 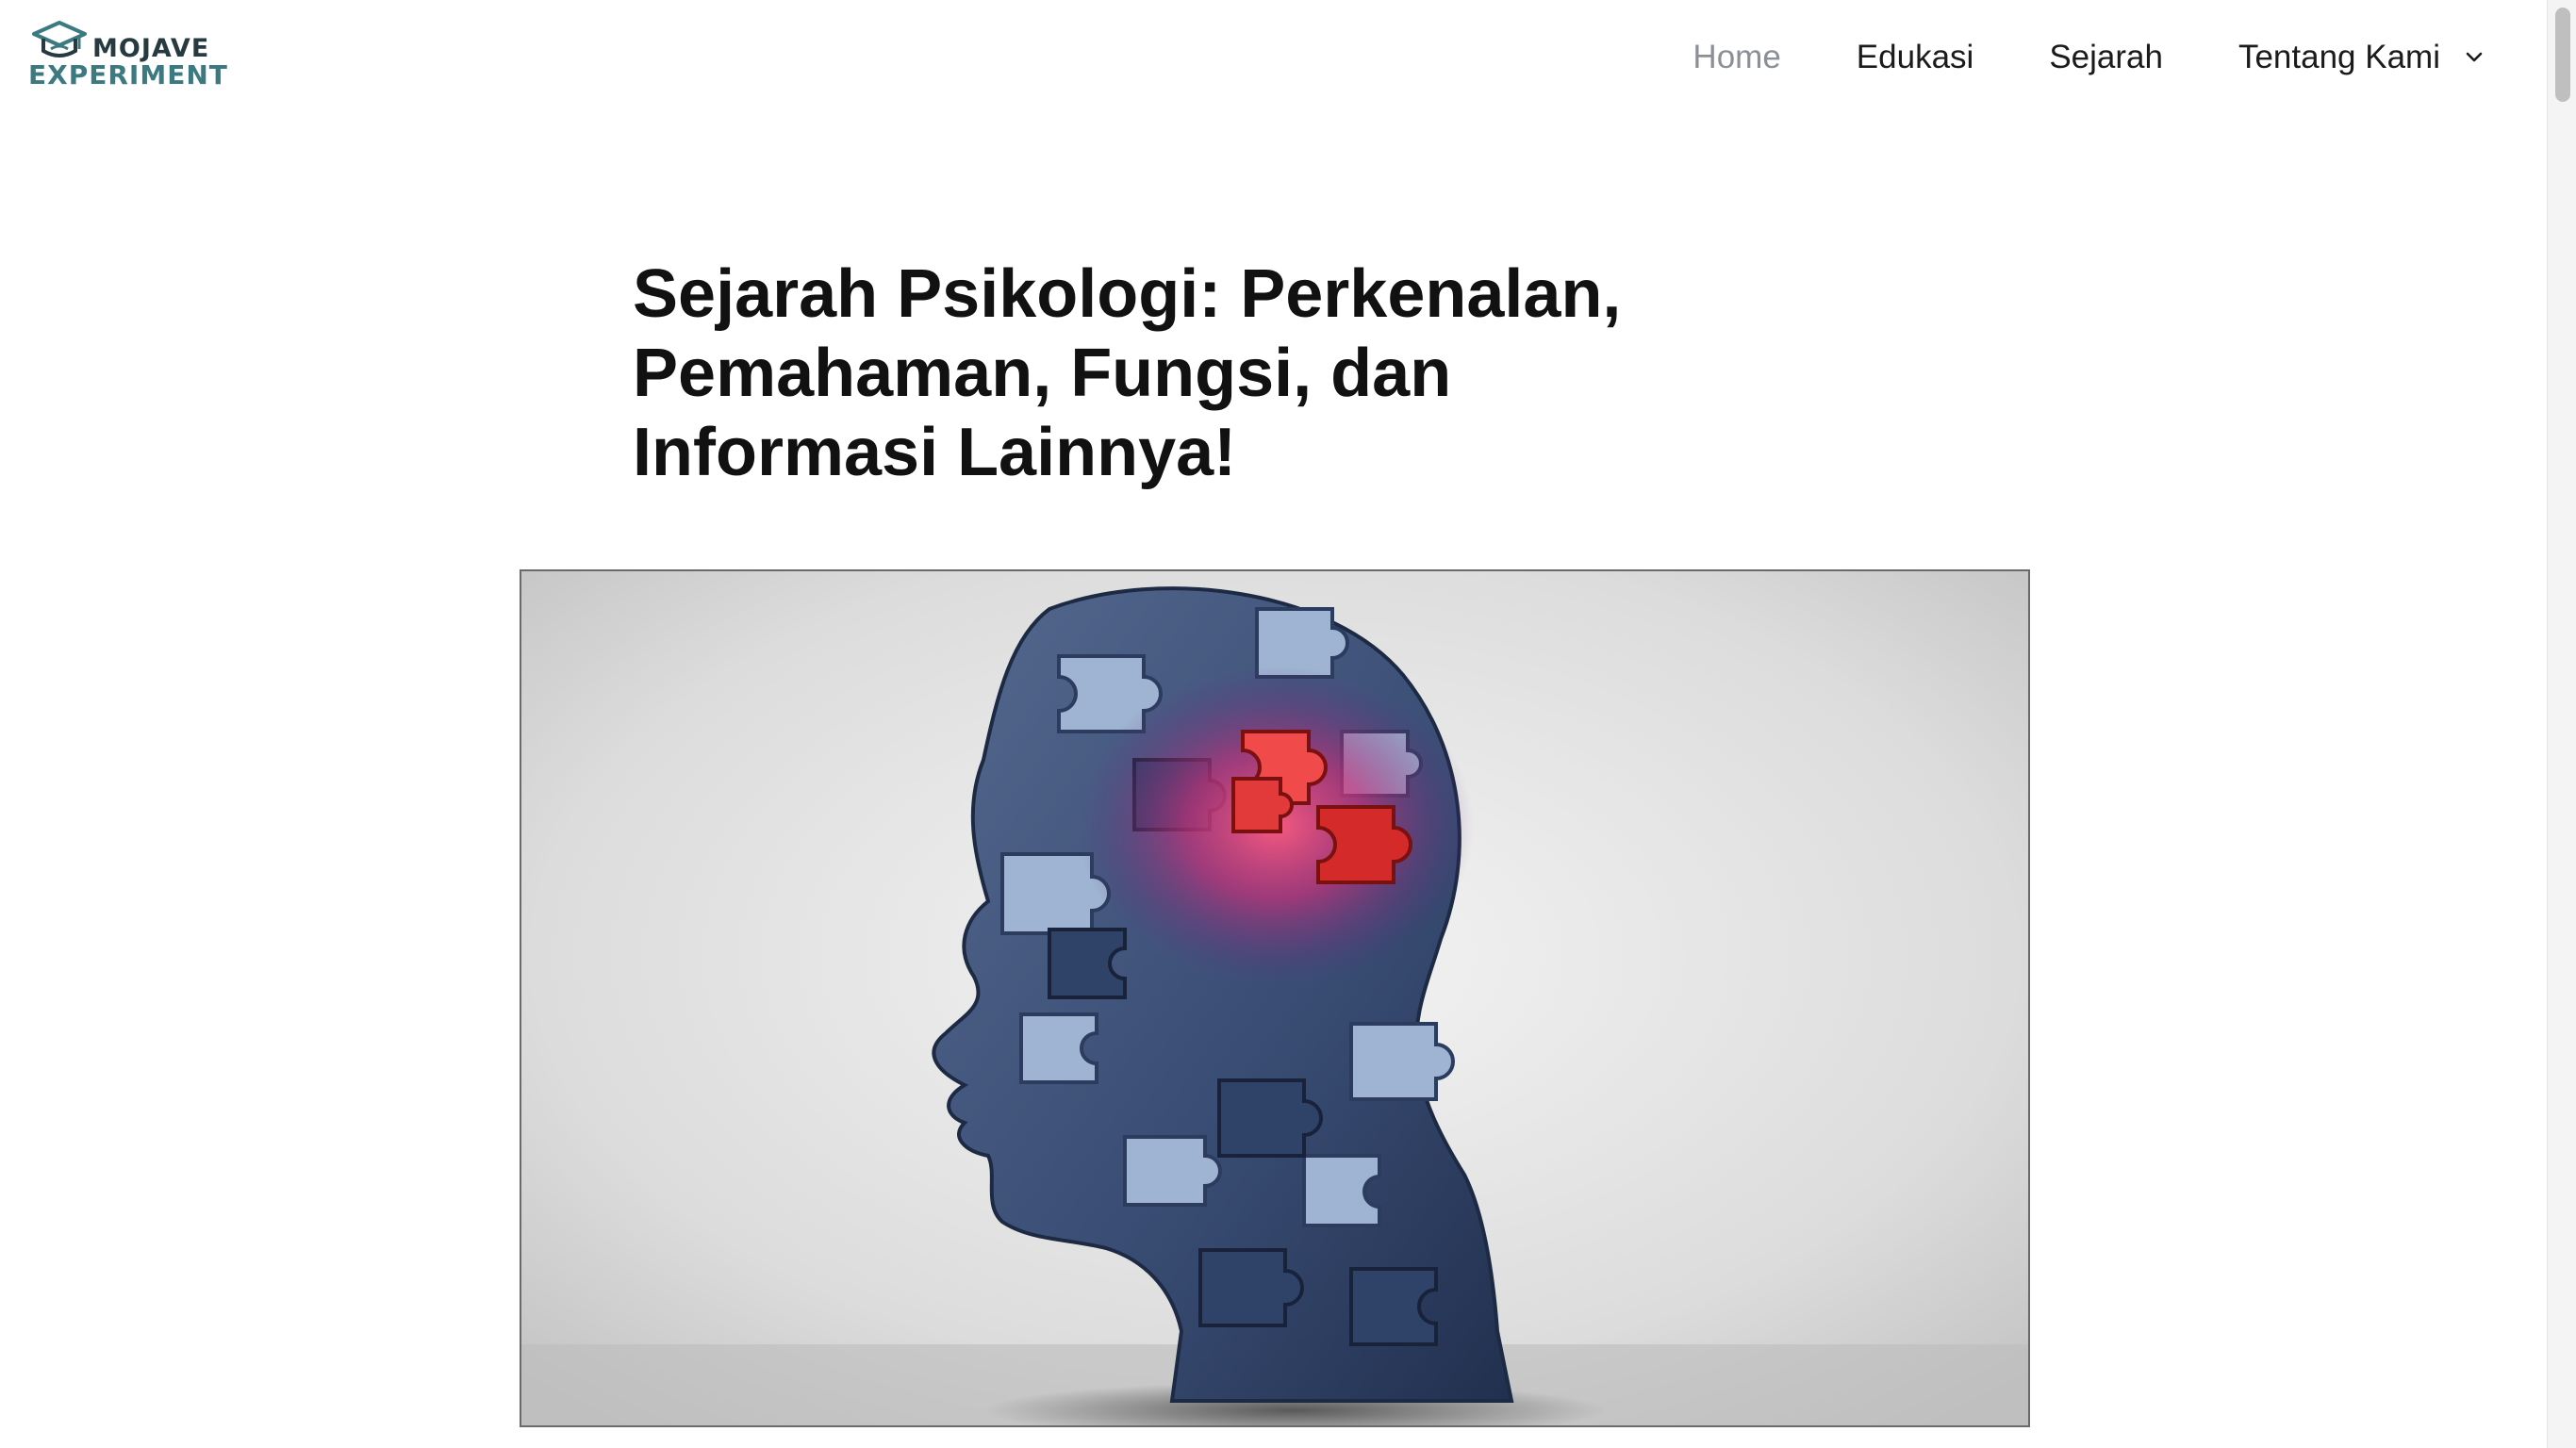 What do you see at coordinates (128, 74) in the screenshot?
I see `logo-text-experiment: EXPERIMENT` at bounding box center [128, 74].